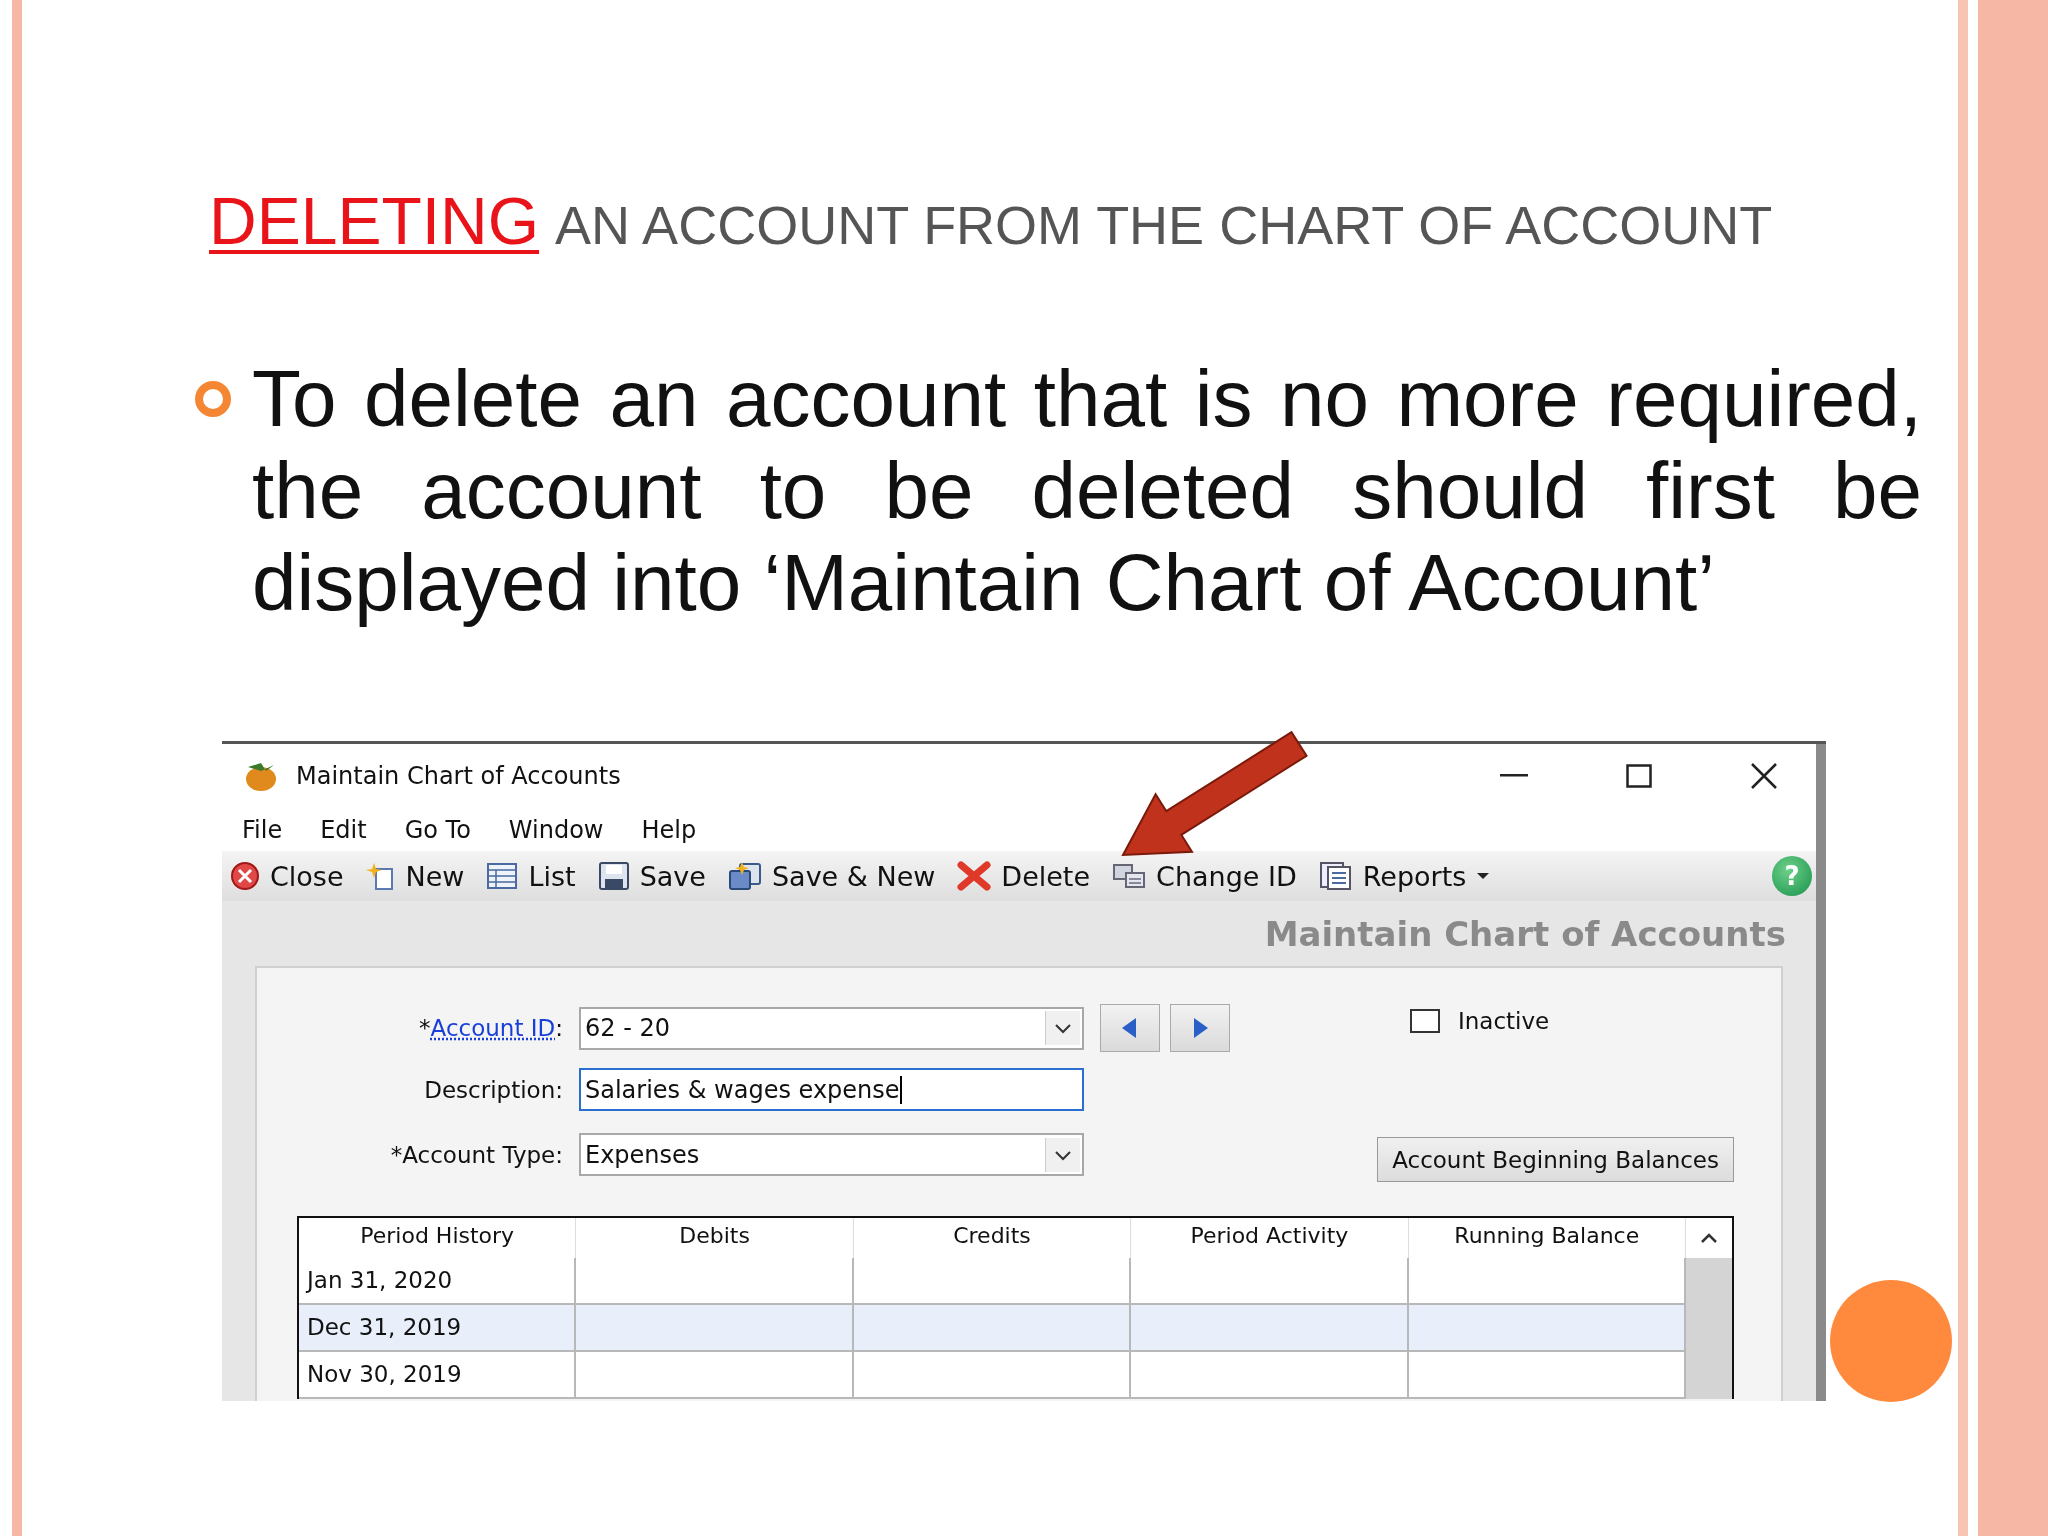 Image resolution: width=2048 pixels, height=1536 pixels. What do you see at coordinates (438, 1238) in the screenshot?
I see `column-header: Period History` at bounding box center [438, 1238].